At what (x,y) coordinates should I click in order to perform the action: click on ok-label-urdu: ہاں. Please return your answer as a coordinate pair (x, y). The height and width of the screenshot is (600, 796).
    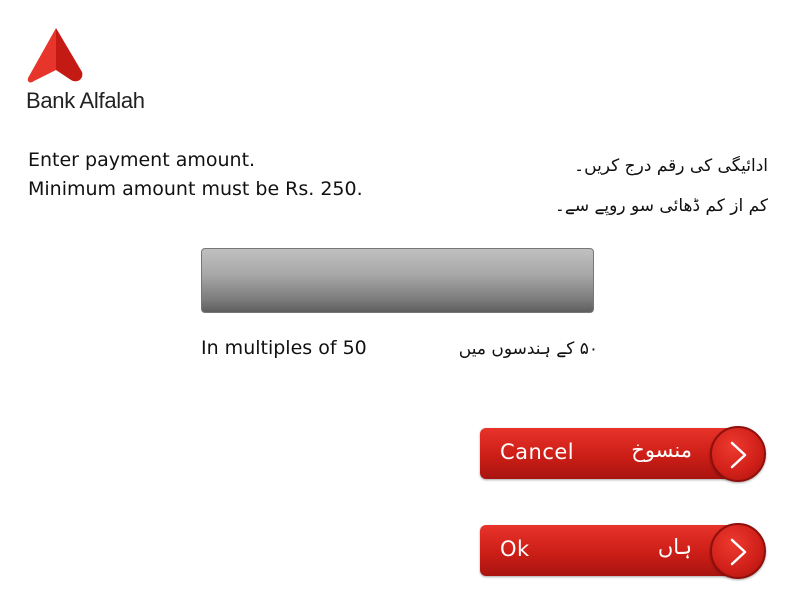
    Looking at the image, I should click on (674, 547).